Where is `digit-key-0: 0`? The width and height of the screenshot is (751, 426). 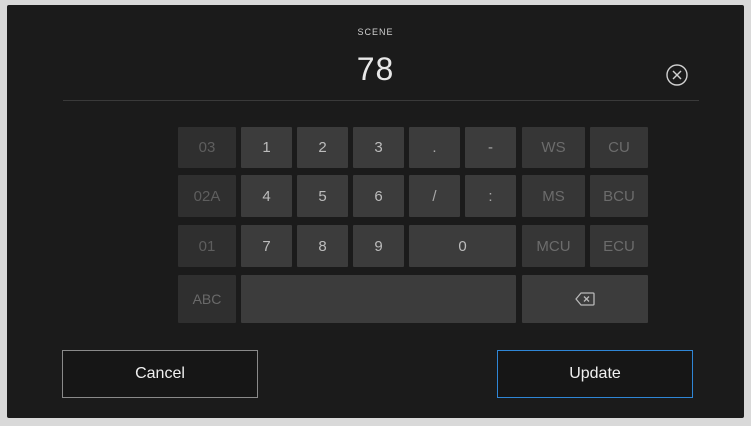
digit-key-0: 0 is located at coordinates (462, 246).